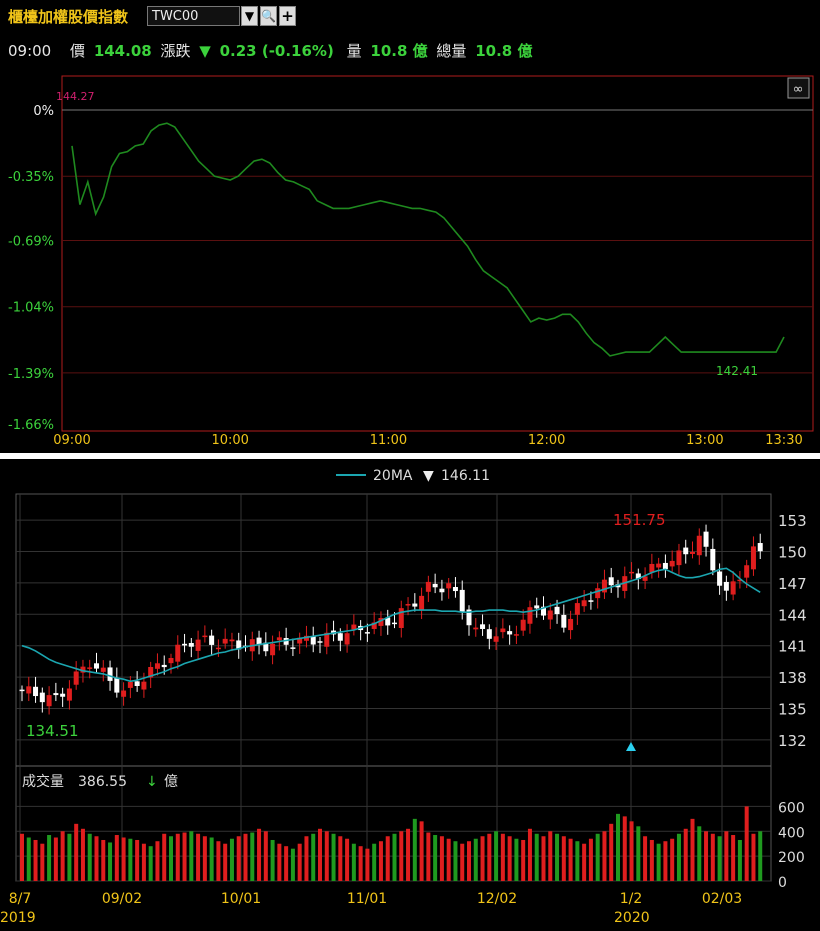 The height and width of the screenshot is (931, 820). I want to click on date-x-tick: 10/01, so click(241, 899).